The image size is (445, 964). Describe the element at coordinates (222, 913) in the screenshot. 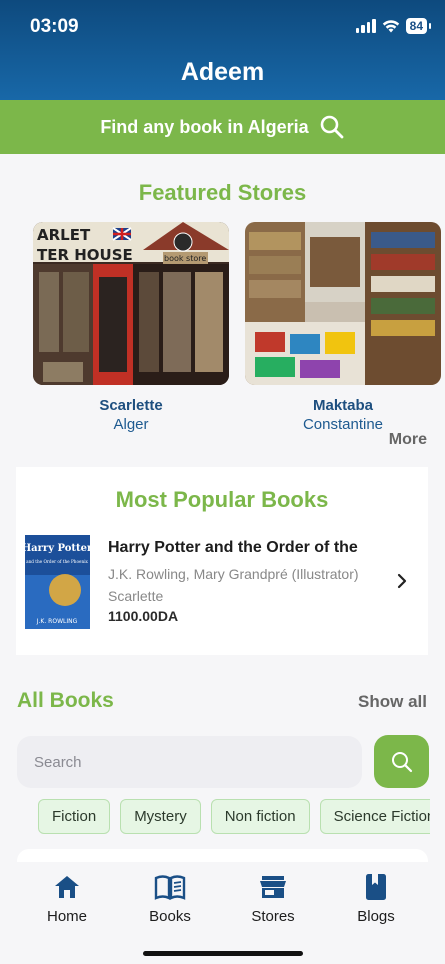

I see `bottom-tab-bar: Home Books Stores Blogs` at that location.